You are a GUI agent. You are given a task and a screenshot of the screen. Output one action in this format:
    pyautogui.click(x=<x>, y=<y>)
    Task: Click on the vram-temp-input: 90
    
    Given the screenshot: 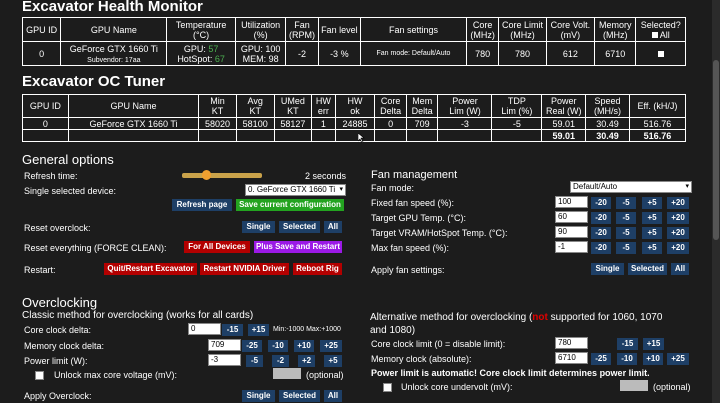 What is the action you would take?
    pyautogui.click(x=571, y=232)
    